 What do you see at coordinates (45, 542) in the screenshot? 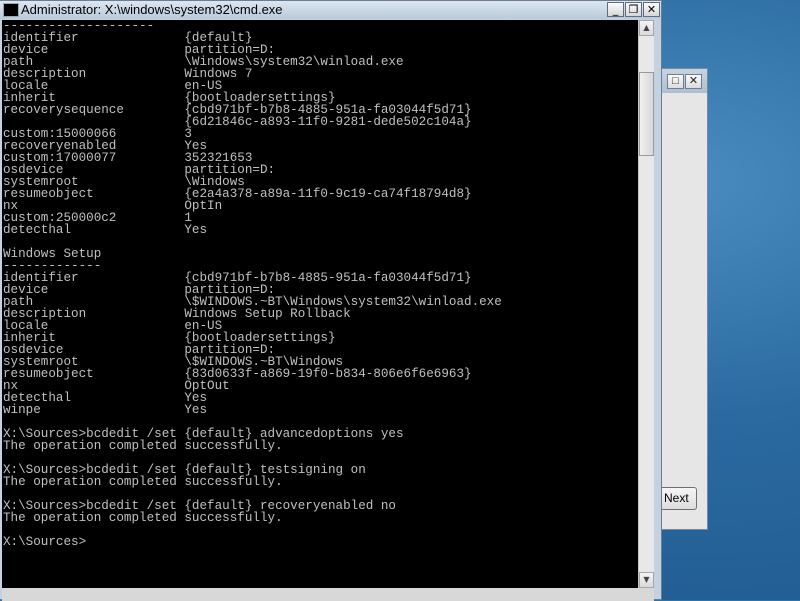
I see `console-line: X:\Sources>` at bounding box center [45, 542].